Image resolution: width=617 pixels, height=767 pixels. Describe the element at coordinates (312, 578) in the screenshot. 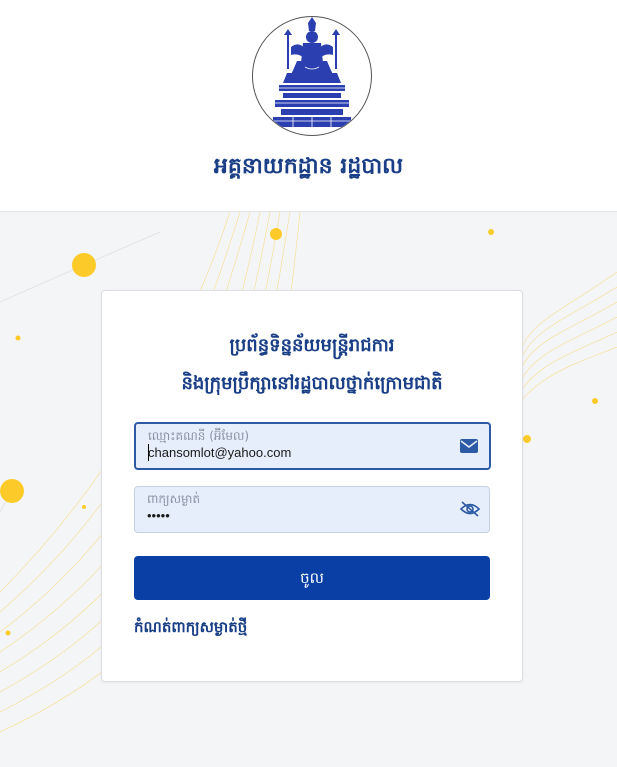

I see `login-button: ចូល` at that location.